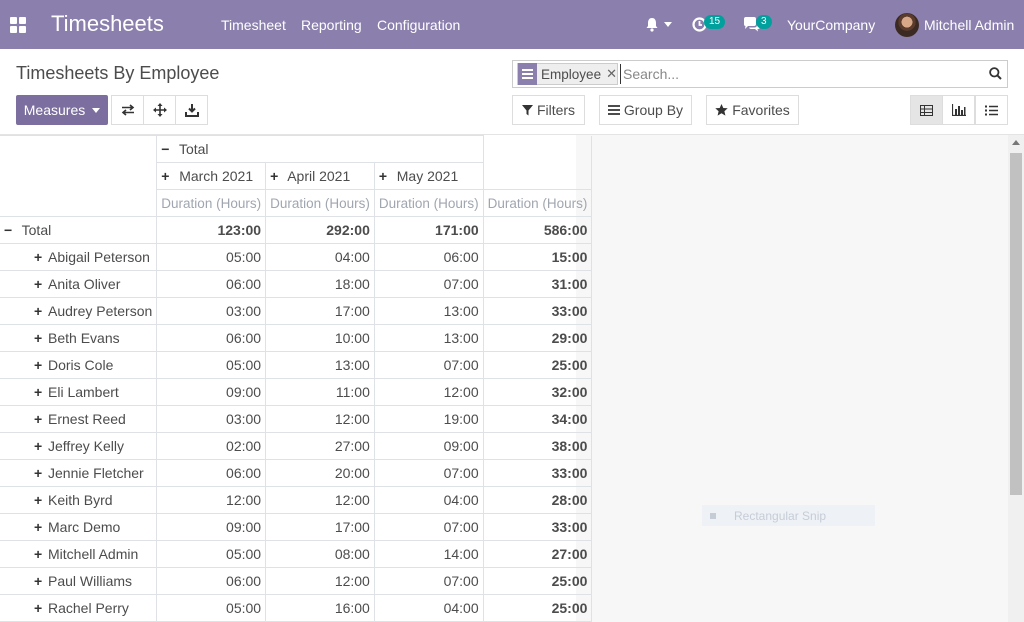 The height and width of the screenshot is (622, 1024). What do you see at coordinates (211, 176) in the screenshot?
I see `column-header-march-2021: + March 2021` at bounding box center [211, 176].